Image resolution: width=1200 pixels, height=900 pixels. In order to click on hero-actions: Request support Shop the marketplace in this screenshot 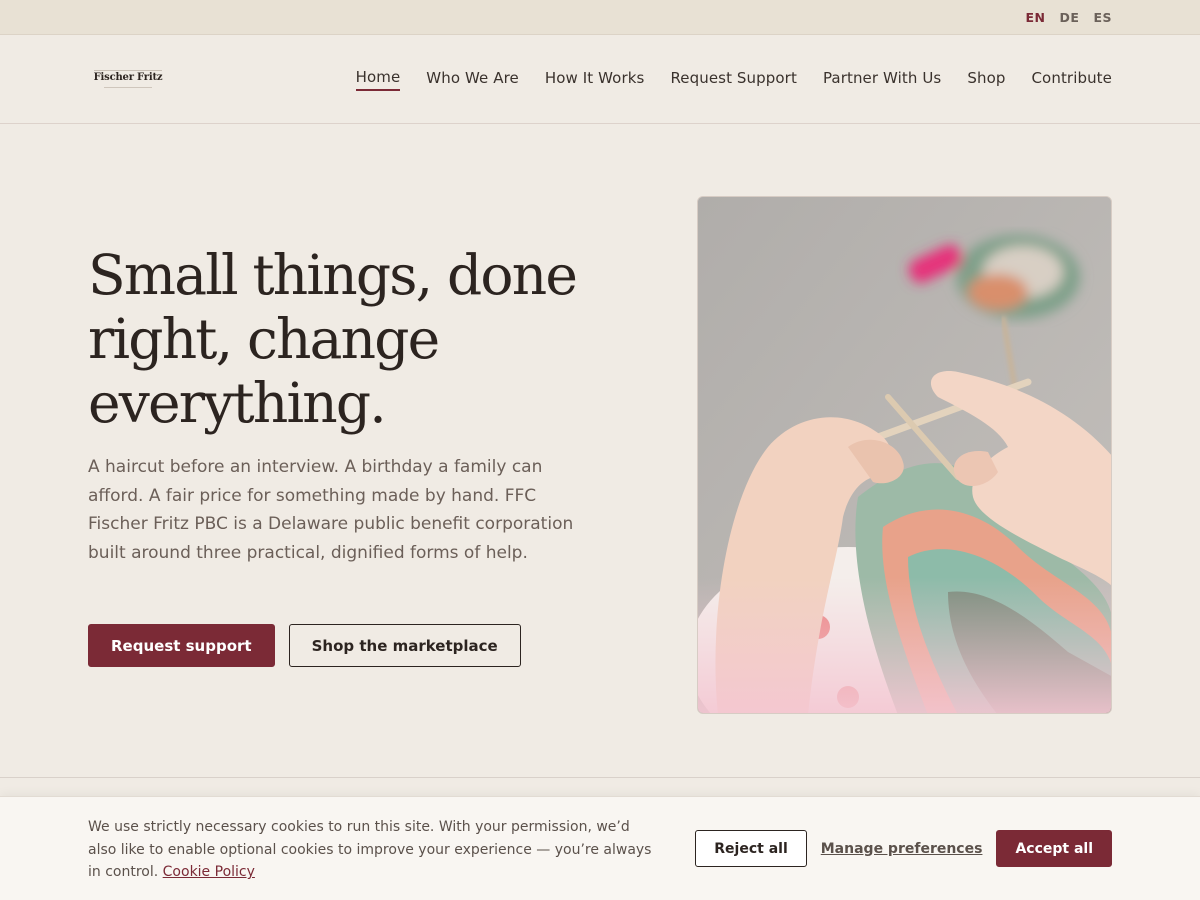, I will do `click(304, 645)`.